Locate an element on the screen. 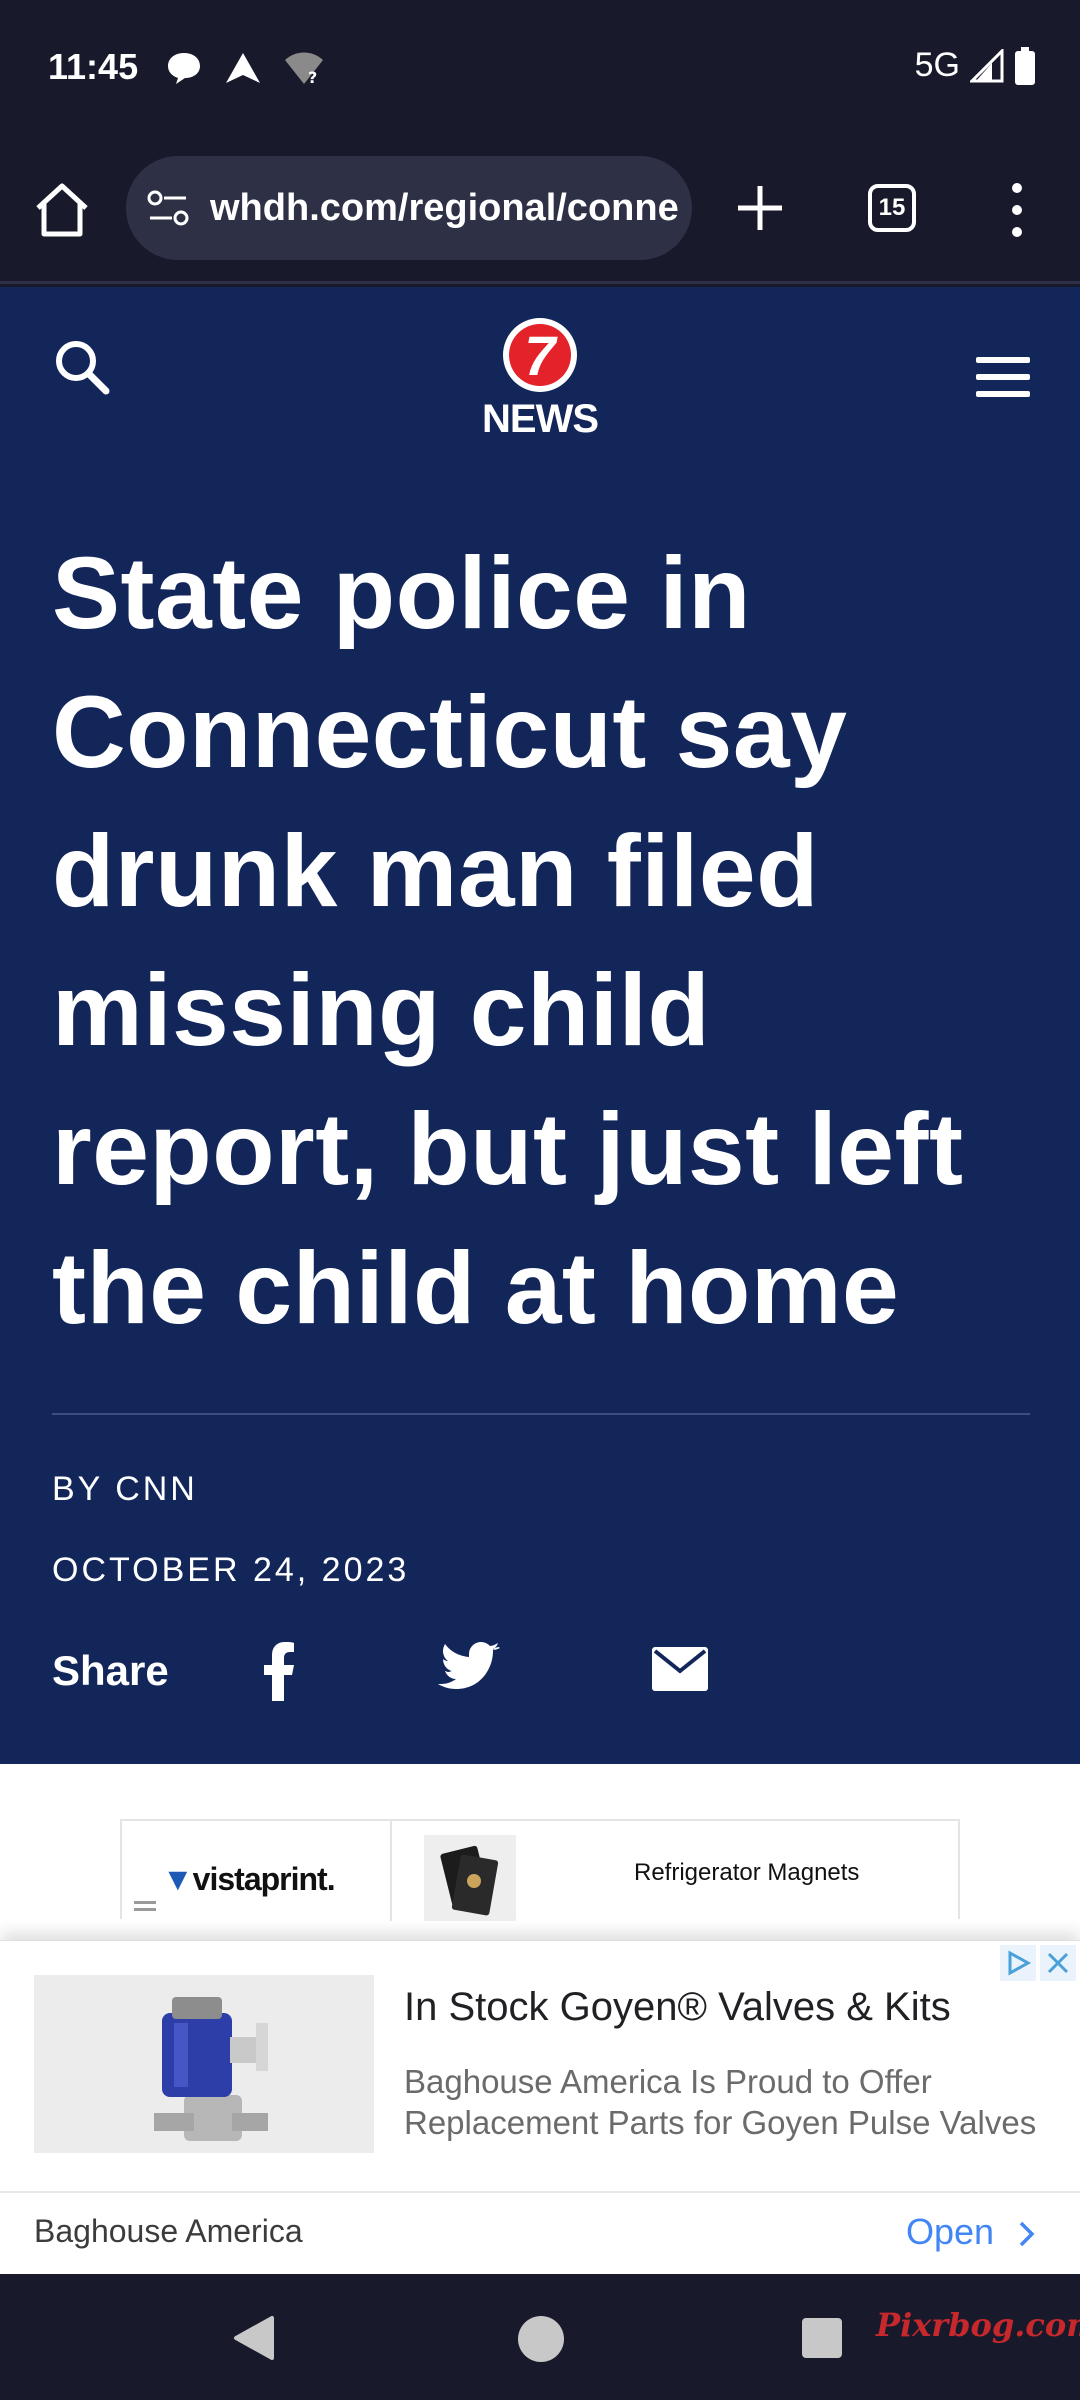 The width and height of the screenshot is (1080, 2400). notification-icons: ? is located at coordinates (245, 68).